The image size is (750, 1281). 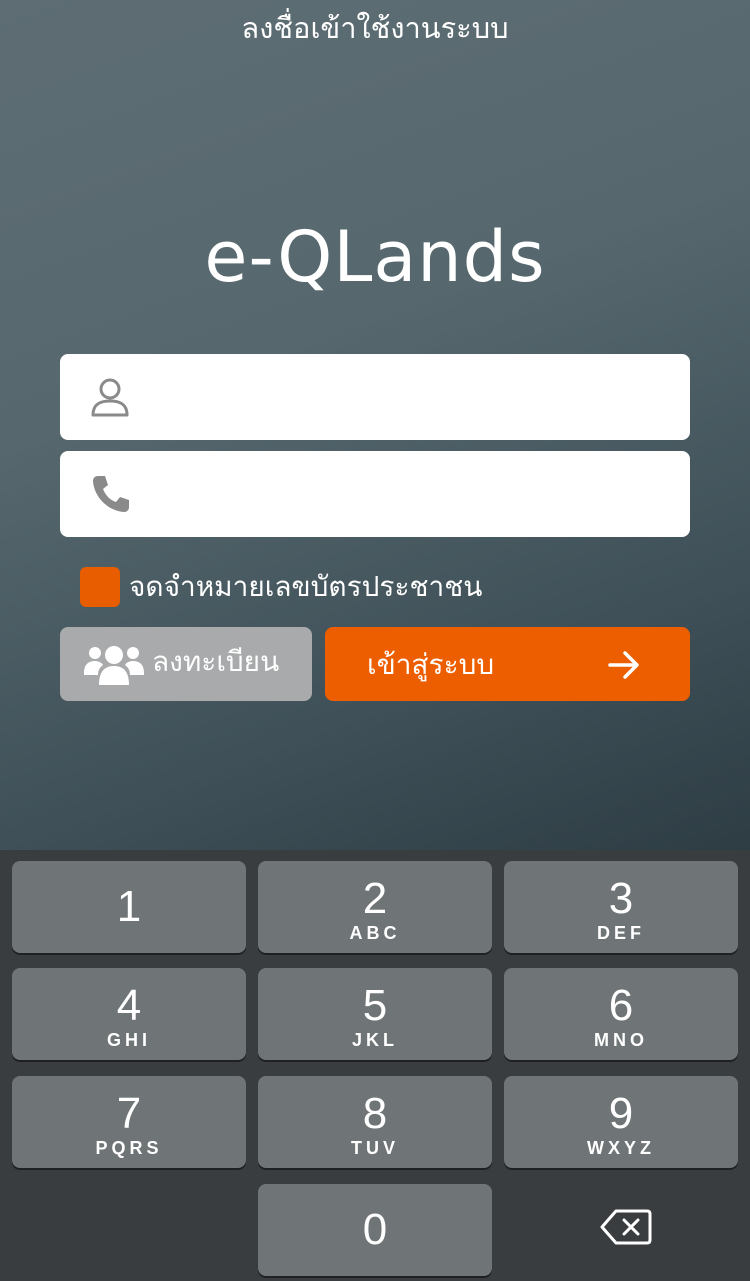 I want to click on user-icon, so click(x=110, y=397).